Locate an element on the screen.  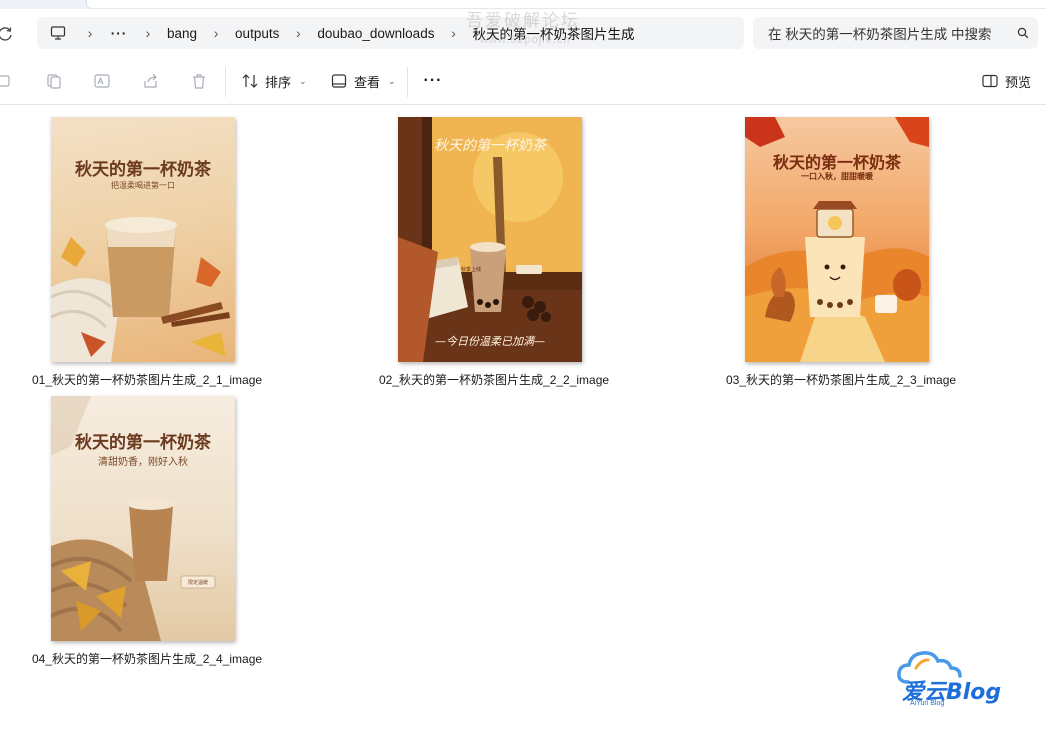
search-placeholder: 在 秋天的第一杯奶茶图片生成 中搜索 is located at coordinates (880, 34).